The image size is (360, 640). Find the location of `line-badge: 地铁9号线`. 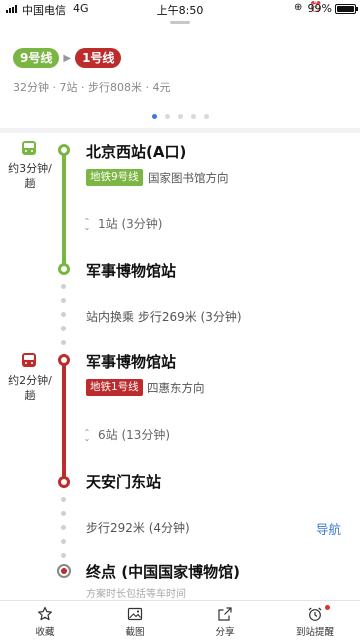

line-badge: 地铁9号线 is located at coordinates (114, 177).